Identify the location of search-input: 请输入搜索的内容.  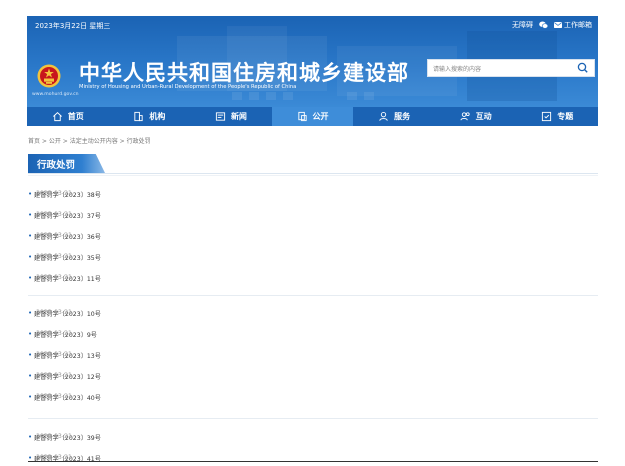
(457, 68).